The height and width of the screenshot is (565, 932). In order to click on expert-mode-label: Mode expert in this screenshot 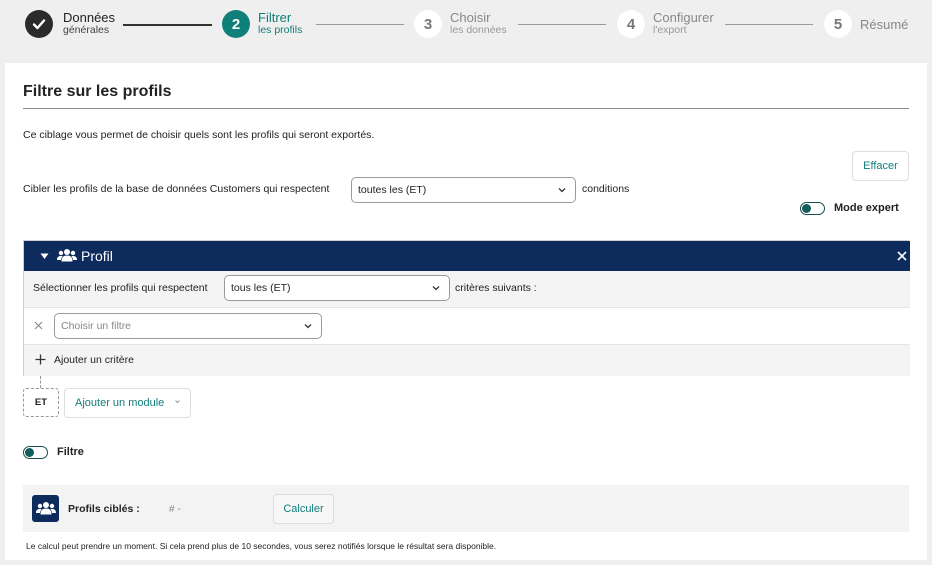, I will do `click(866, 208)`.